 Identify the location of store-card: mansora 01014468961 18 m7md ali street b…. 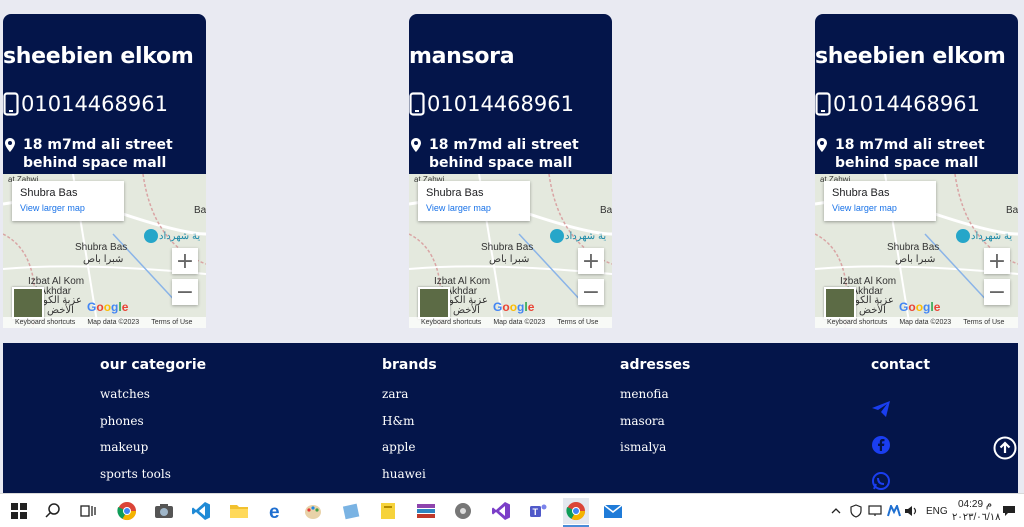
(510, 171).